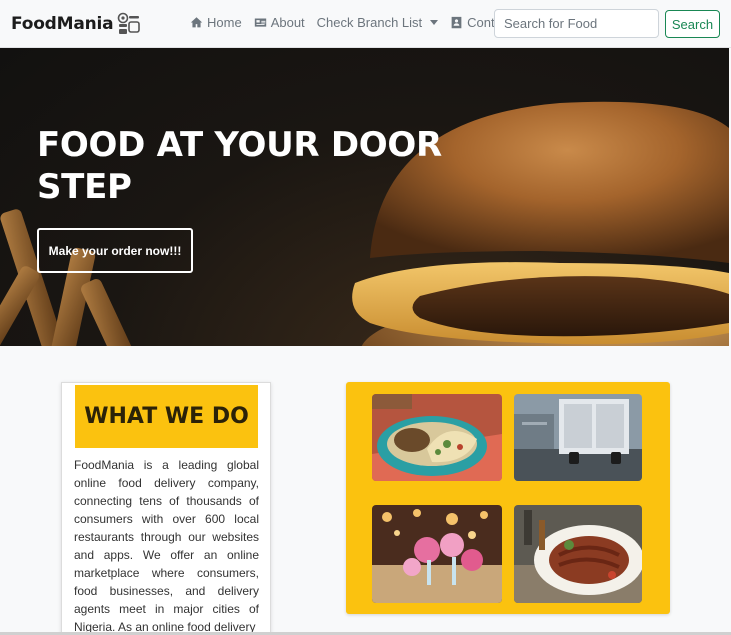 The width and height of the screenshot is (731, 635). I want to click on id-card-icon, so click(260, 22).